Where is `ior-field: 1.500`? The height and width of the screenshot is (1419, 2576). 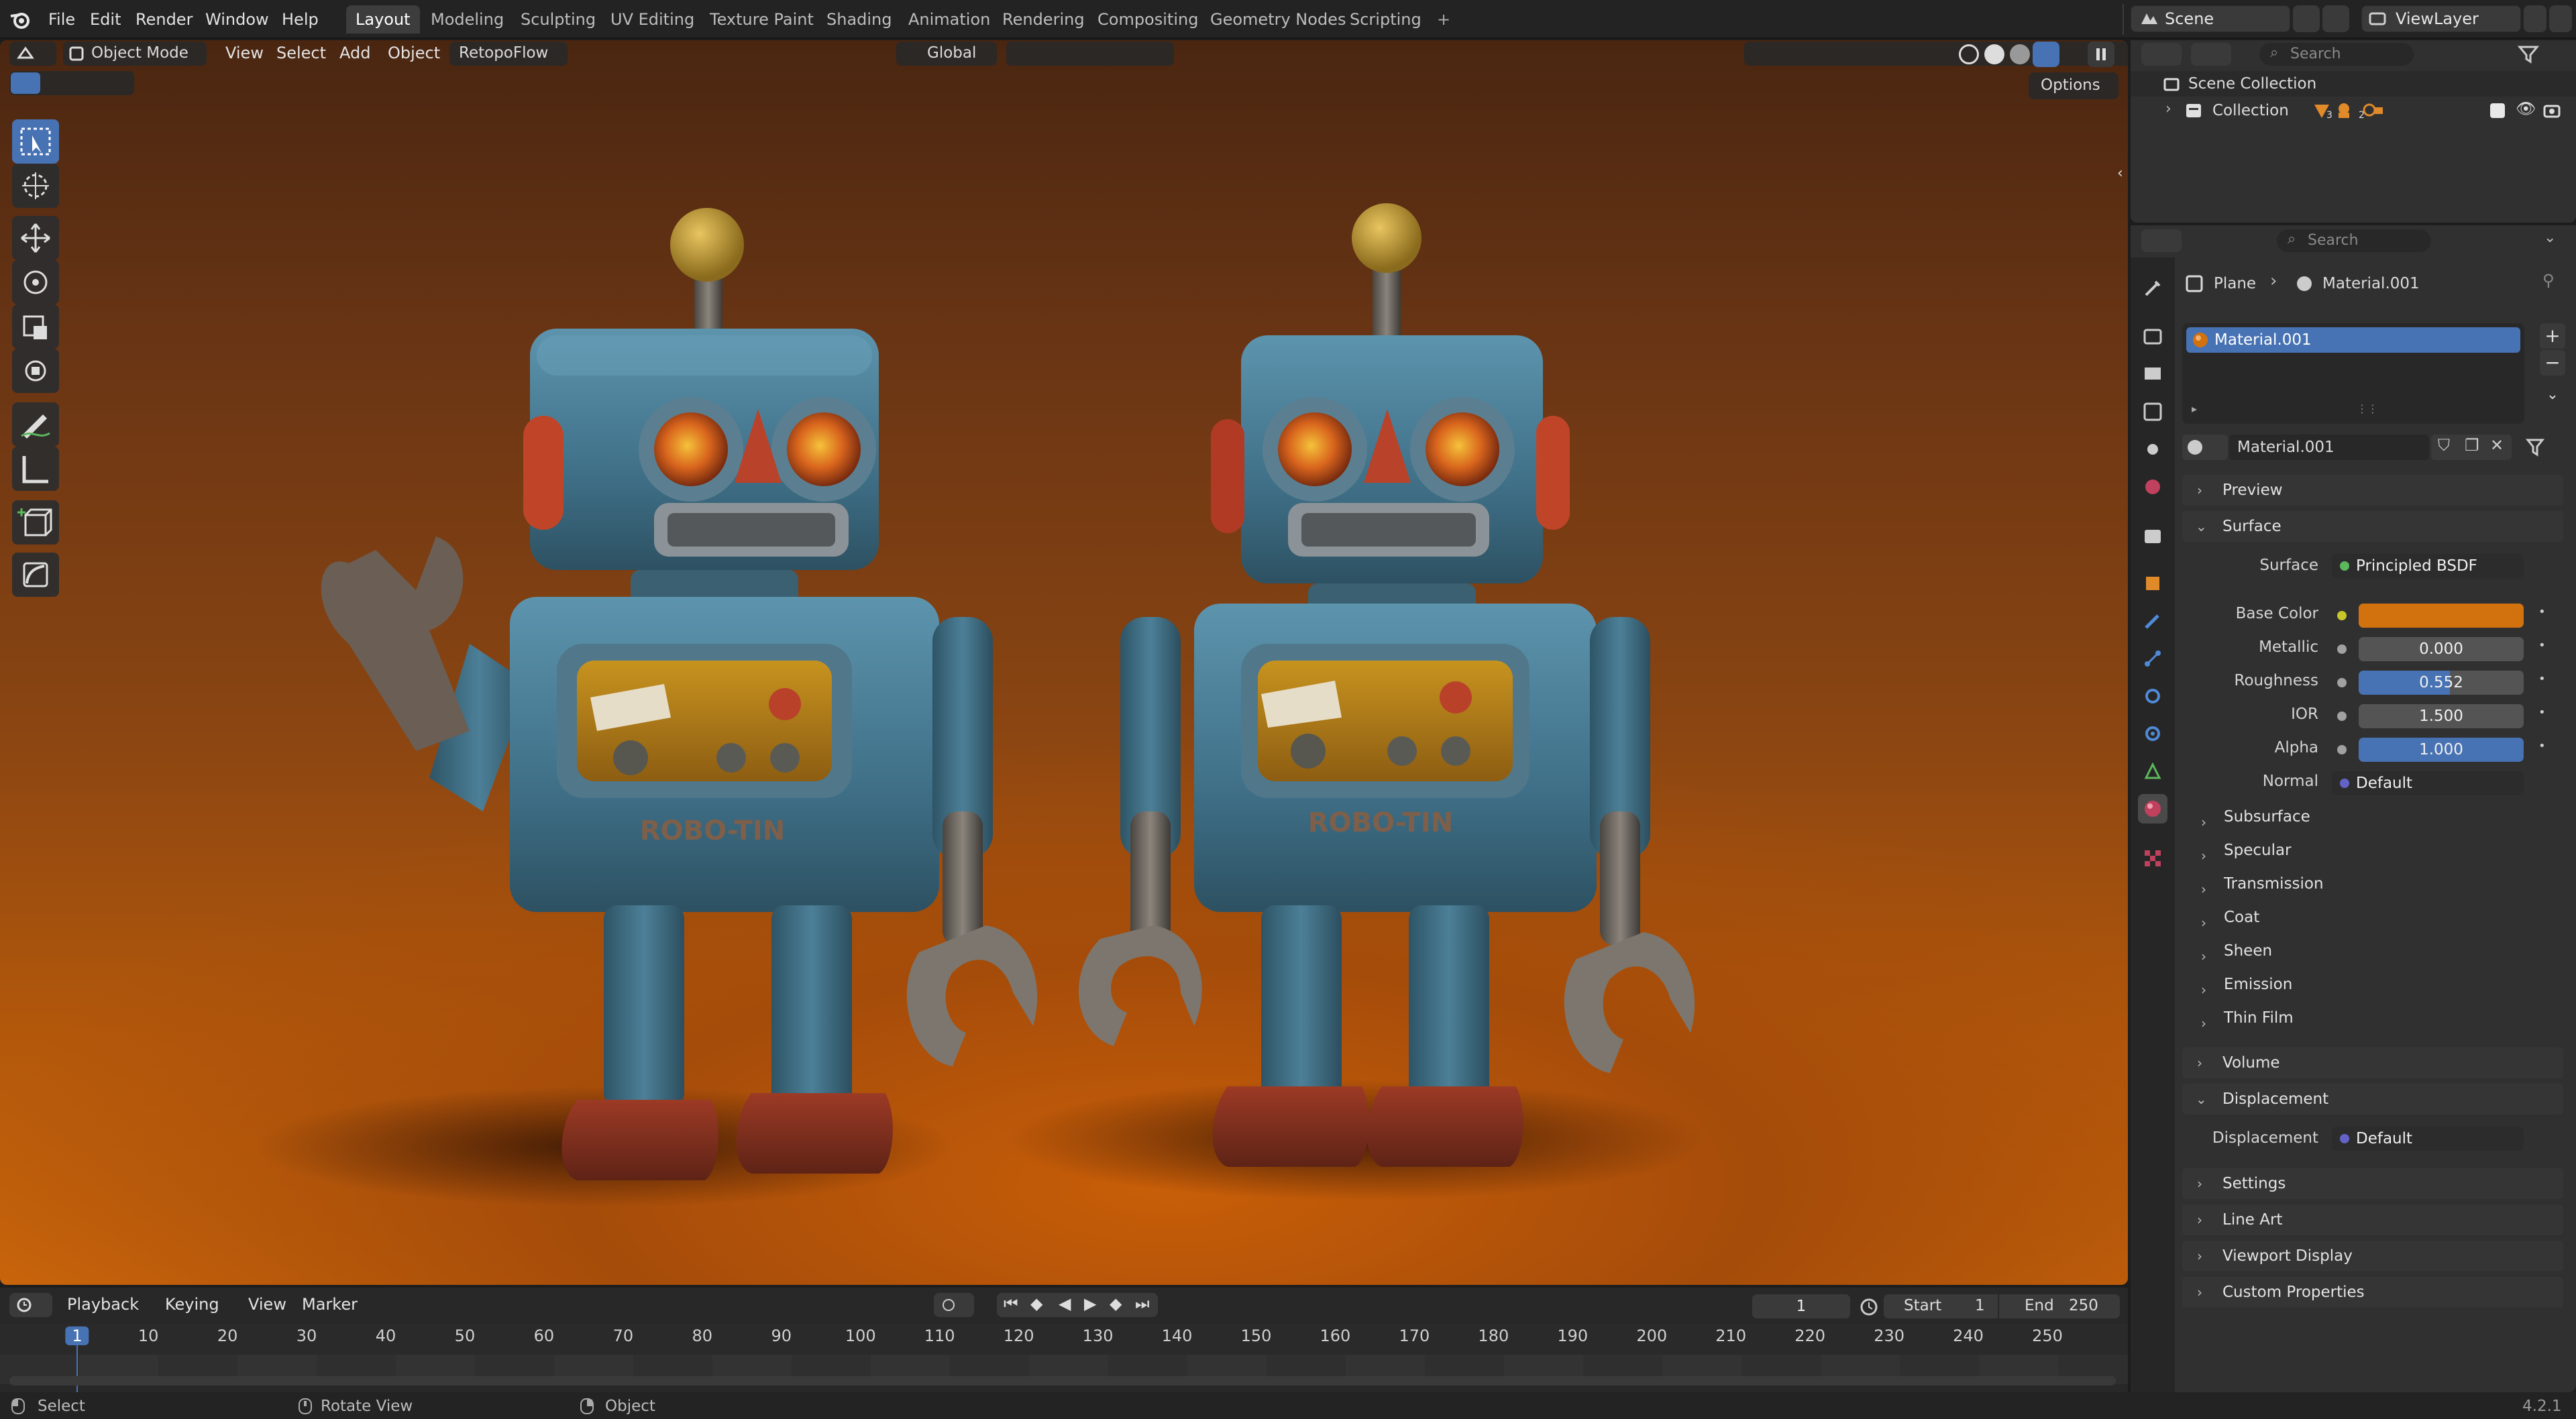
ior-field: 1.500 is located at coordinates (2441, 716).